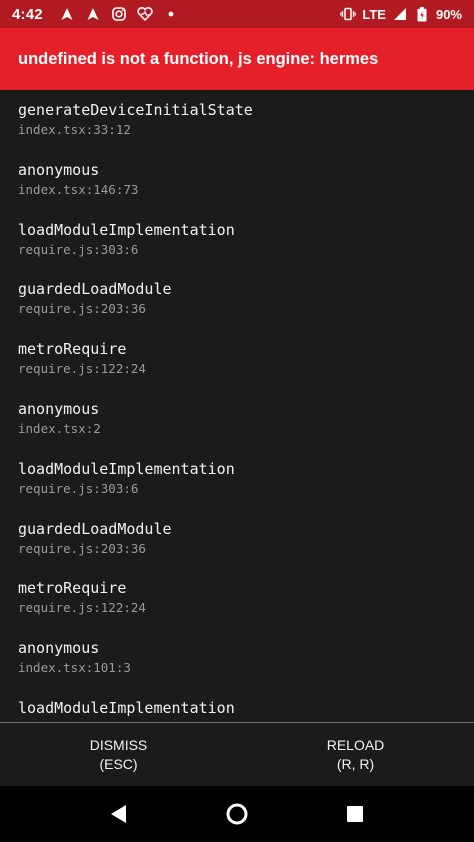 The image size is (474, 842). Describe the element at coordinates (448, 14) in the screenshot. I see `battery-percent: 90%` at that location.